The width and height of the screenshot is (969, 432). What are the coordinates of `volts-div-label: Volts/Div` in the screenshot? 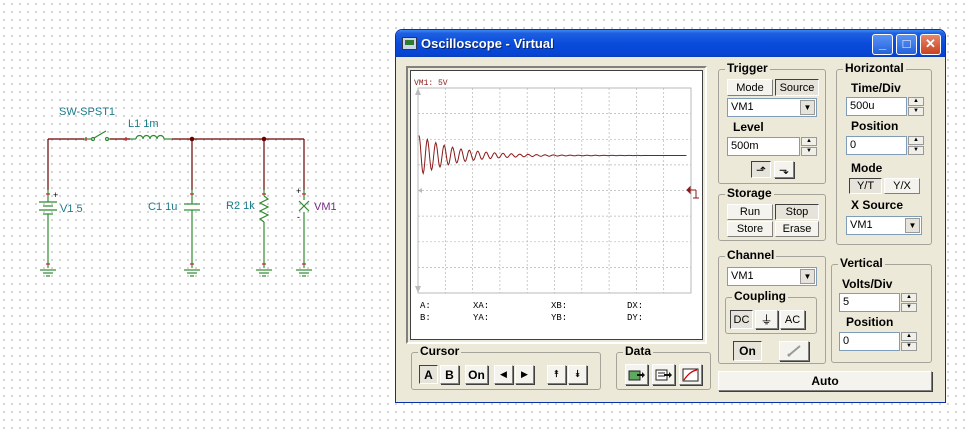 It's located at (867, 284).